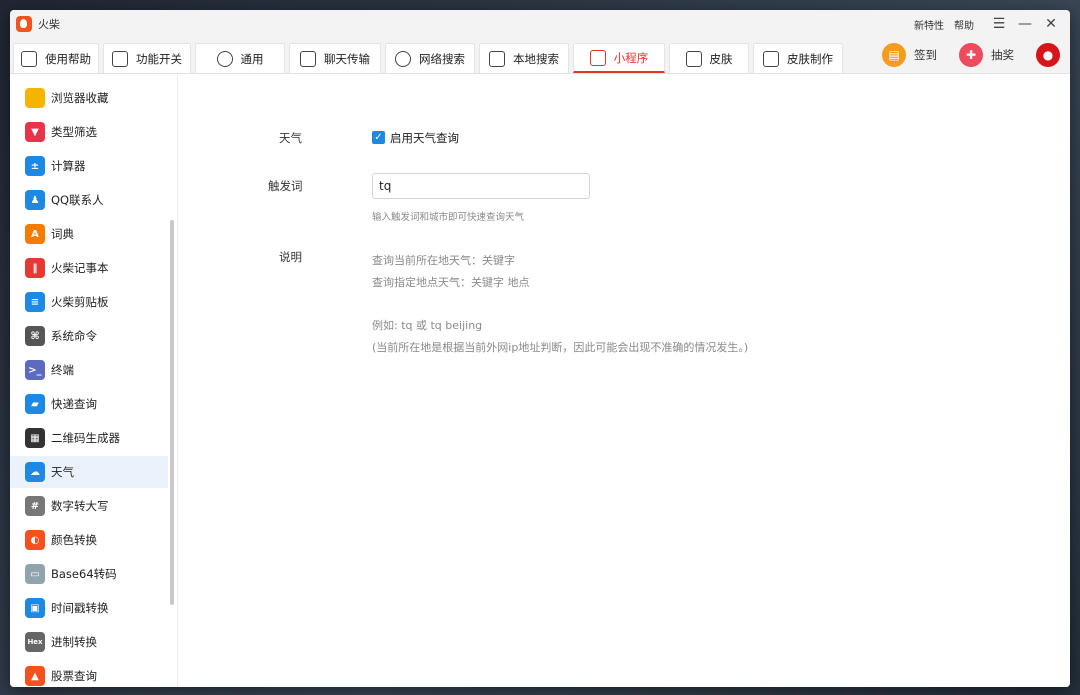  Describe the element at coordinates (1025, 24) in the screenshot. I see `minimize-icon: —` at that location.